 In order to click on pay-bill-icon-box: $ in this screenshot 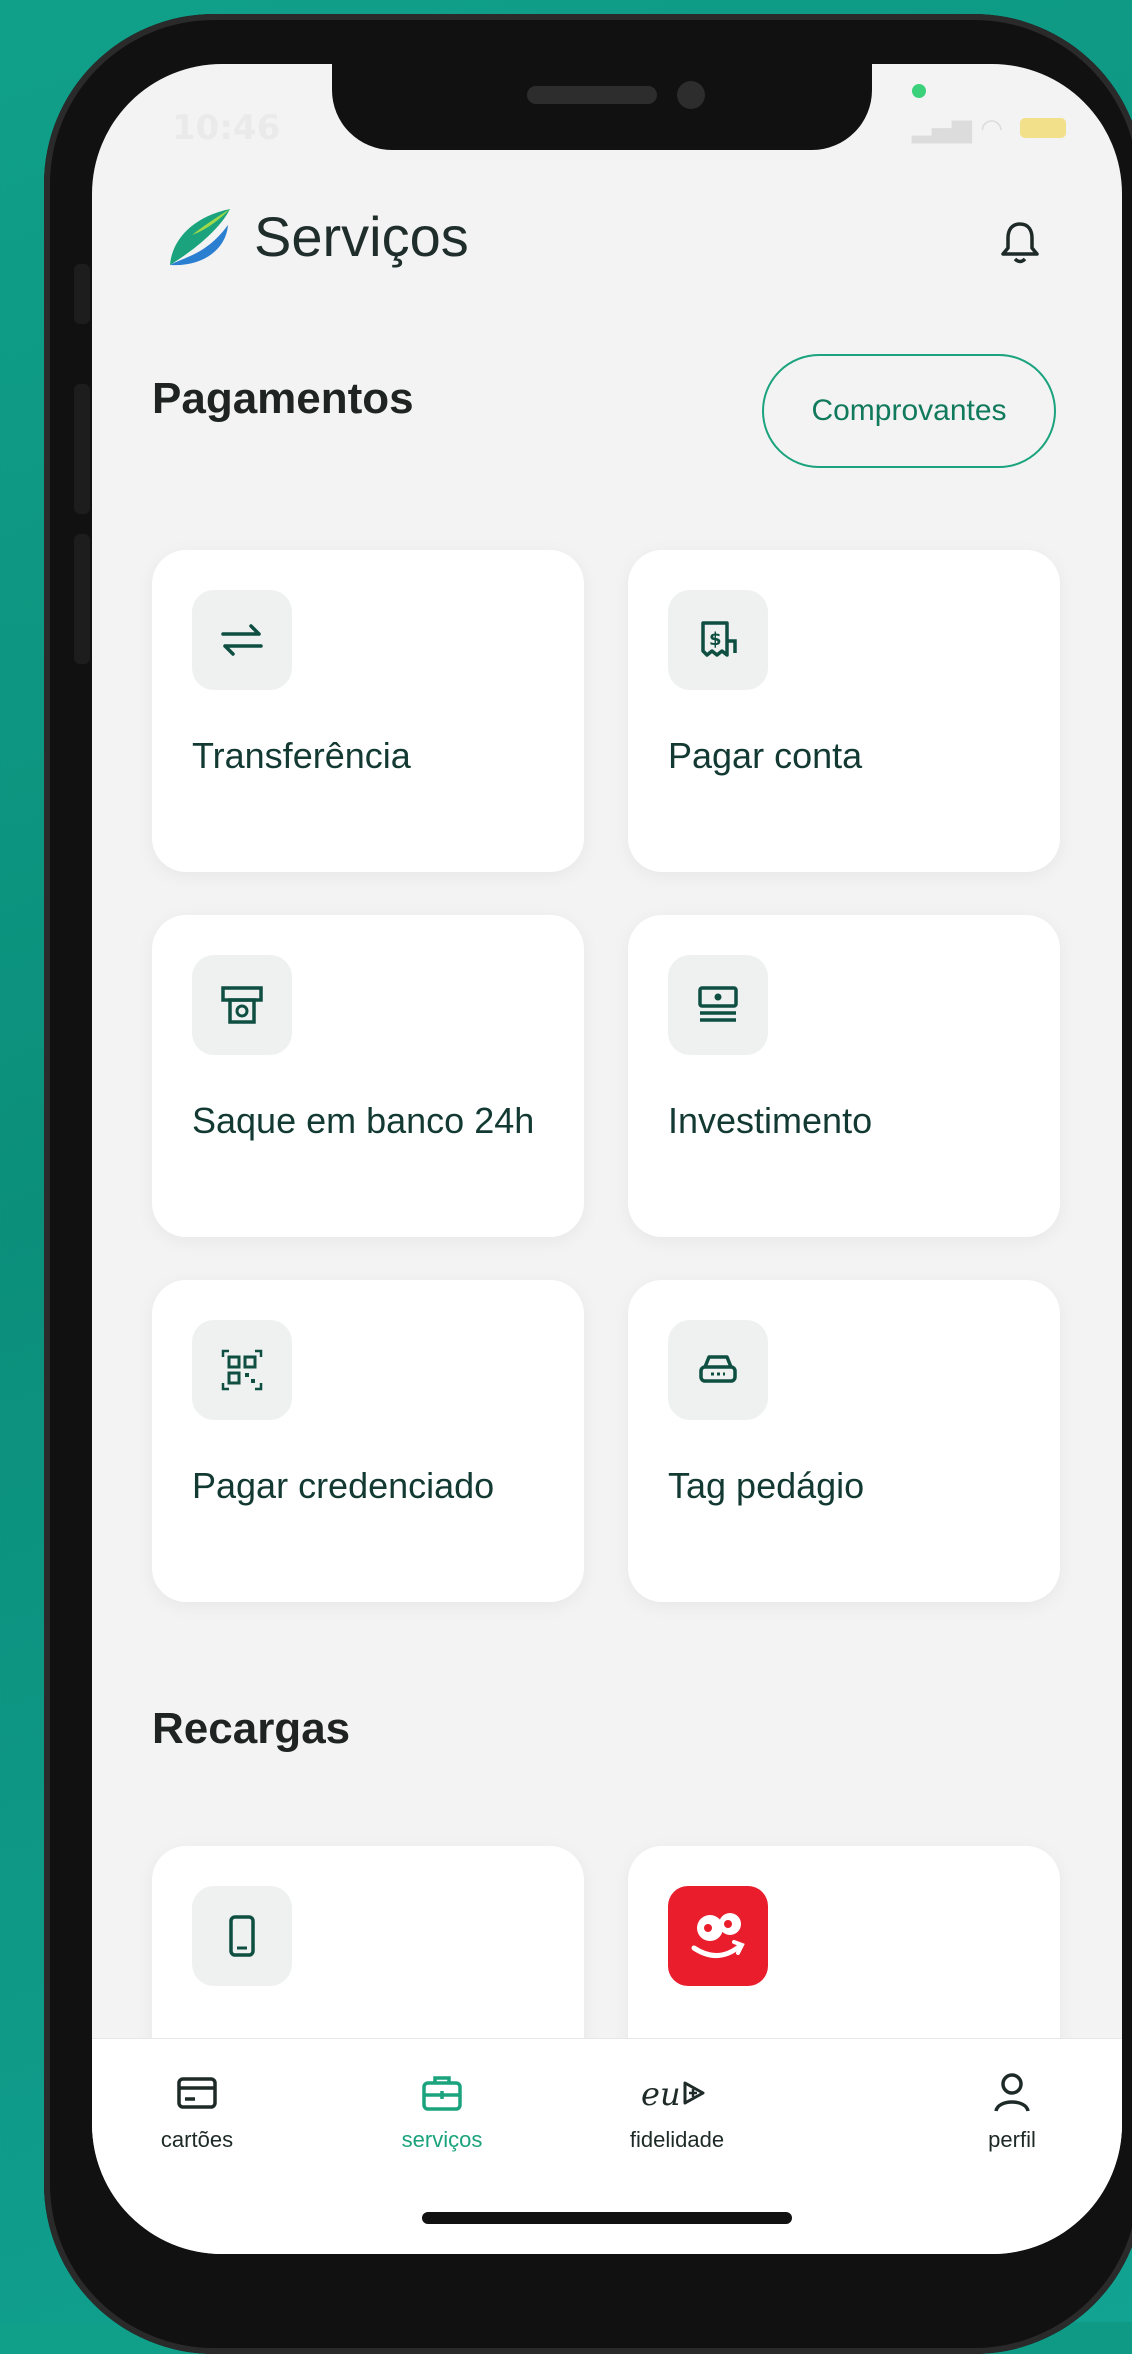, I will do `click(718, 640)`.